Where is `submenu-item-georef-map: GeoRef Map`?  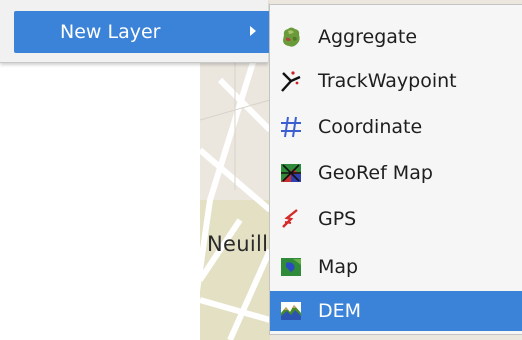 submenu-item-georef-map: GeoRef Map is located at coordinates (396, 173).